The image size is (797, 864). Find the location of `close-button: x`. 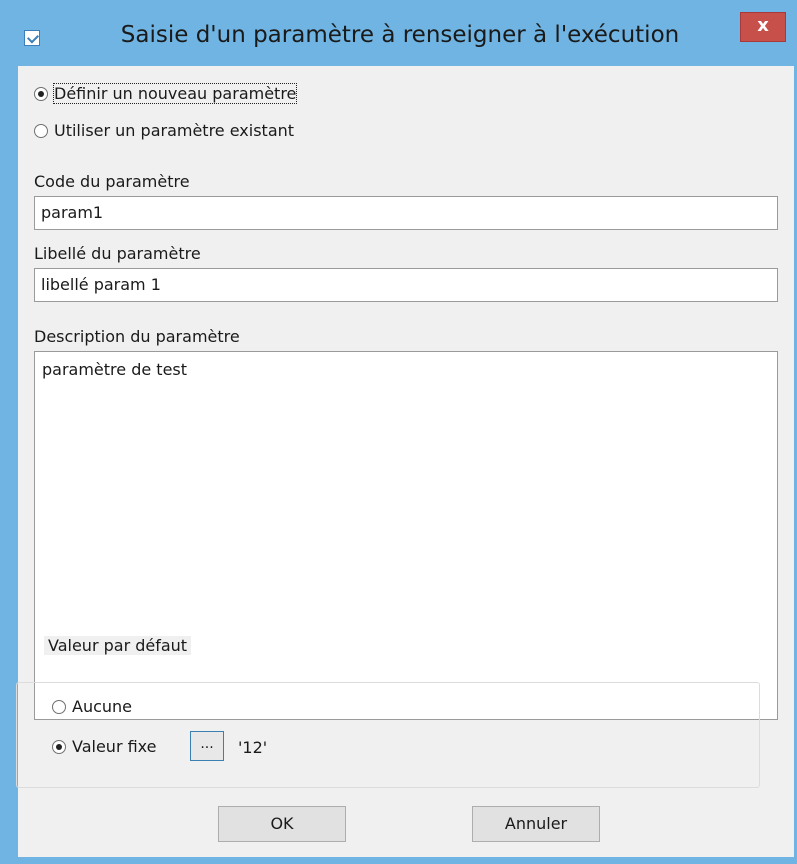

close-button: x is located at coordinates (763, 27).